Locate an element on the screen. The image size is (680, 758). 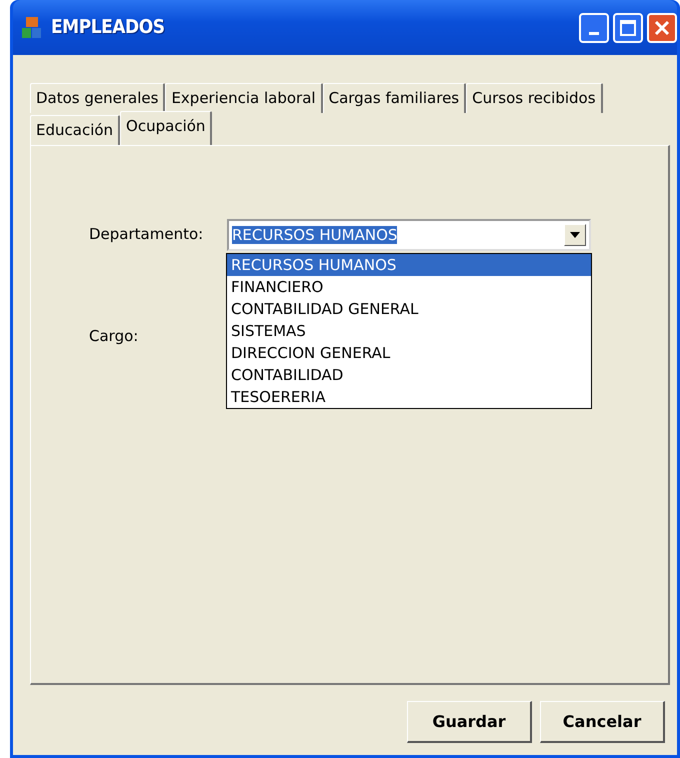
tab: Ocupación is located at coordinates (166, 127).